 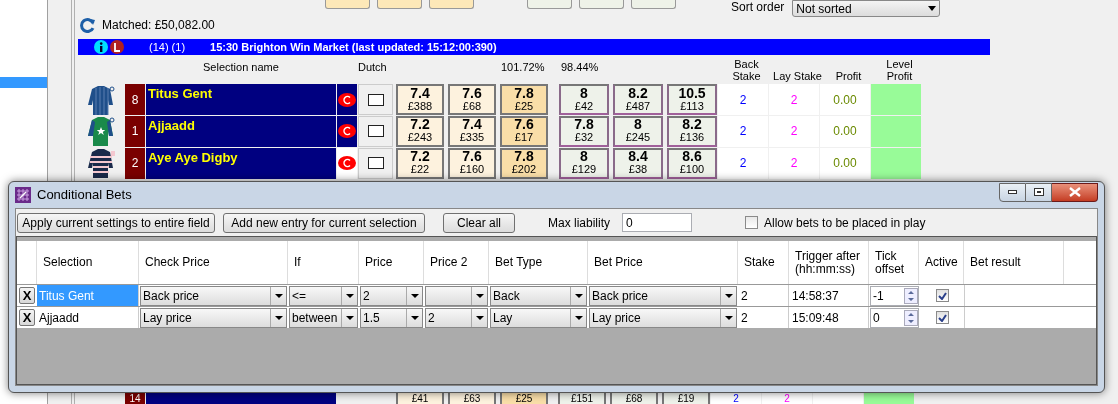 What do you see at coordinates (241, 67) in the screenshot?
I see `column-header: Selection name` at bounding box center [241, 67].